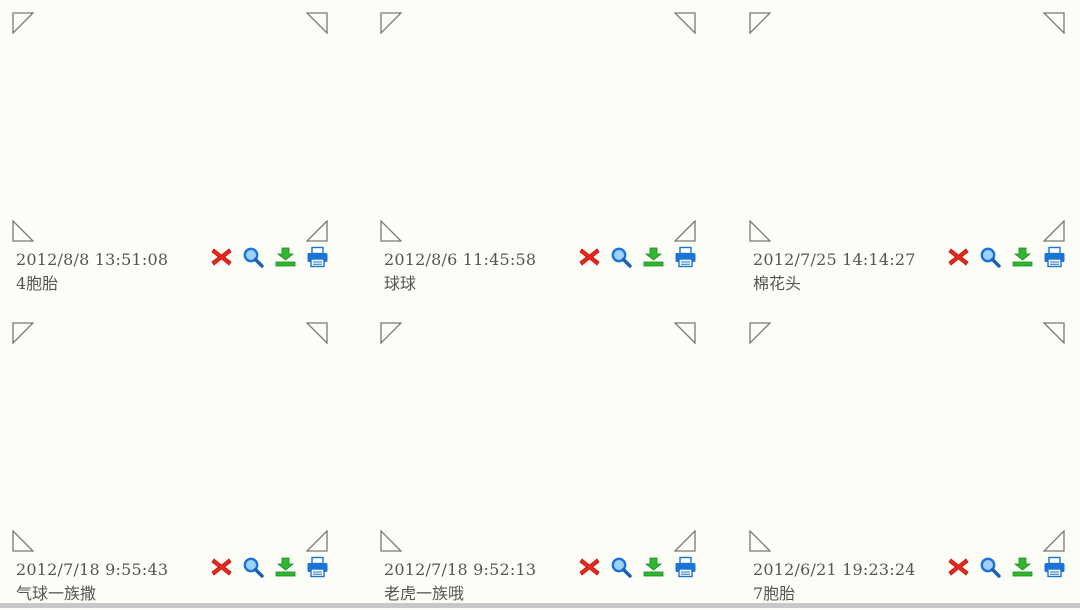 The height and width of the screenshot is (610, 1080). What do you see at coordinates (774, 593) in the screenshot?
I see `photo-name: 7胞胎` at bounding box center [774, 593].